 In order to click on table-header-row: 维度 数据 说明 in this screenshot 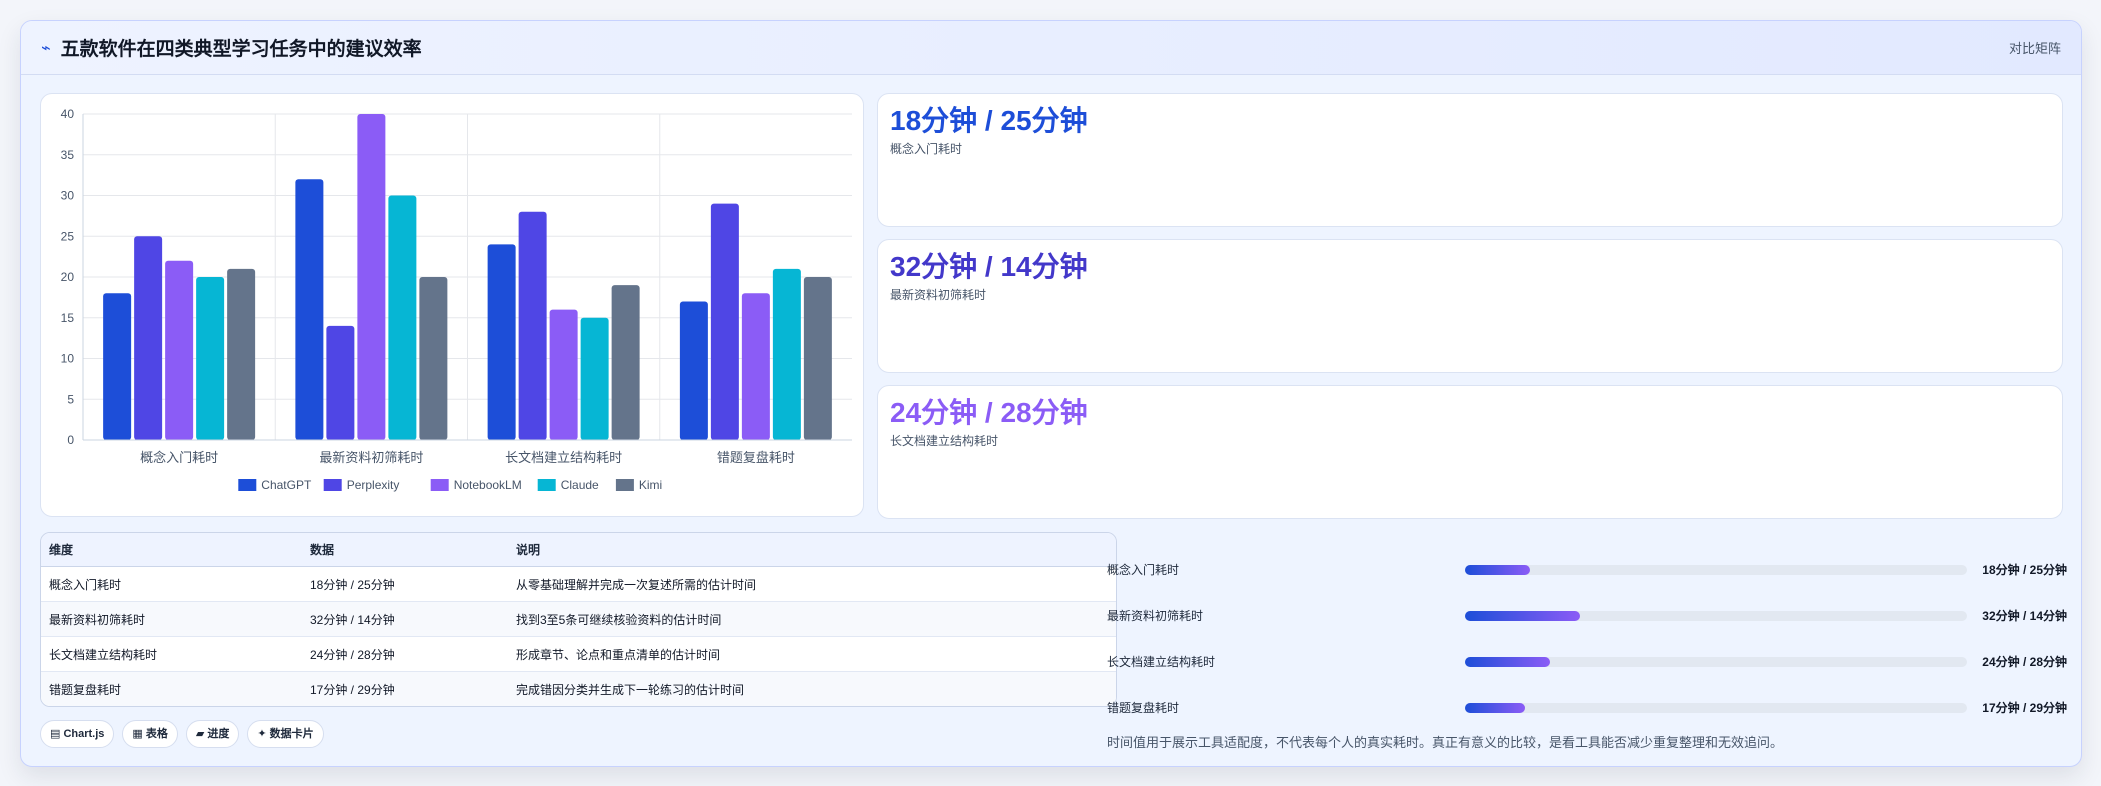, I will do `click(578, 550)`.